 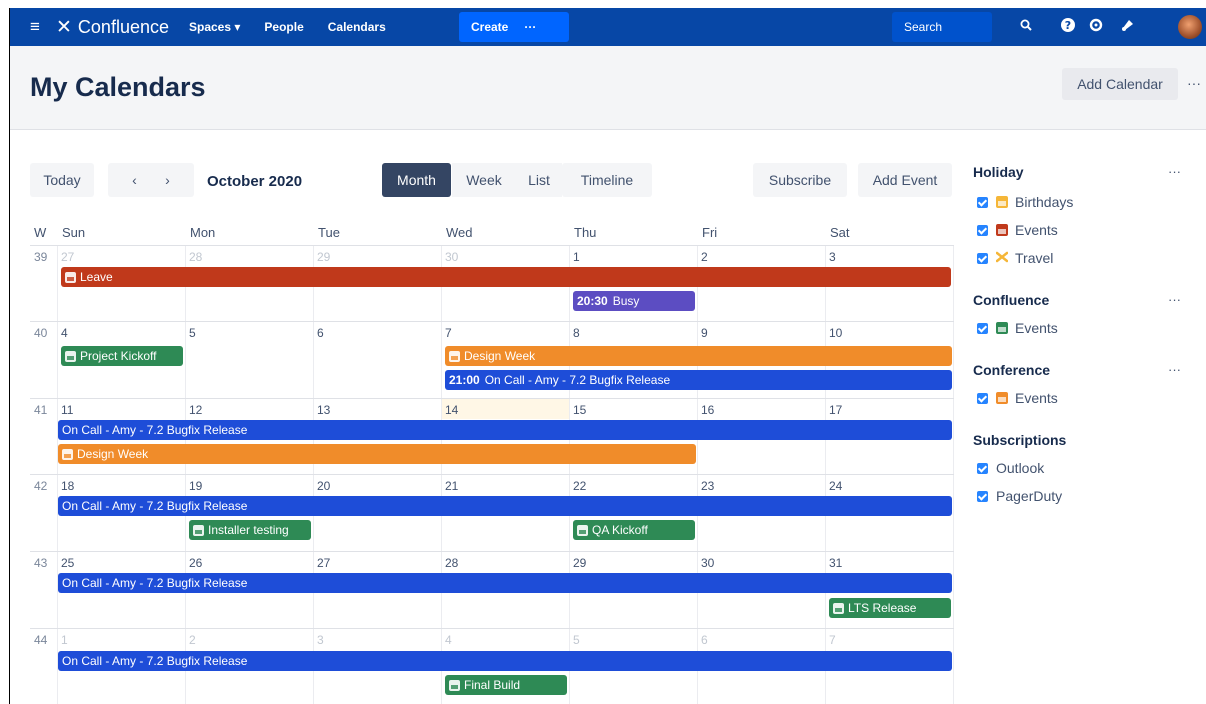 I want to click on day-number: 25, so click(x=67, y=563).